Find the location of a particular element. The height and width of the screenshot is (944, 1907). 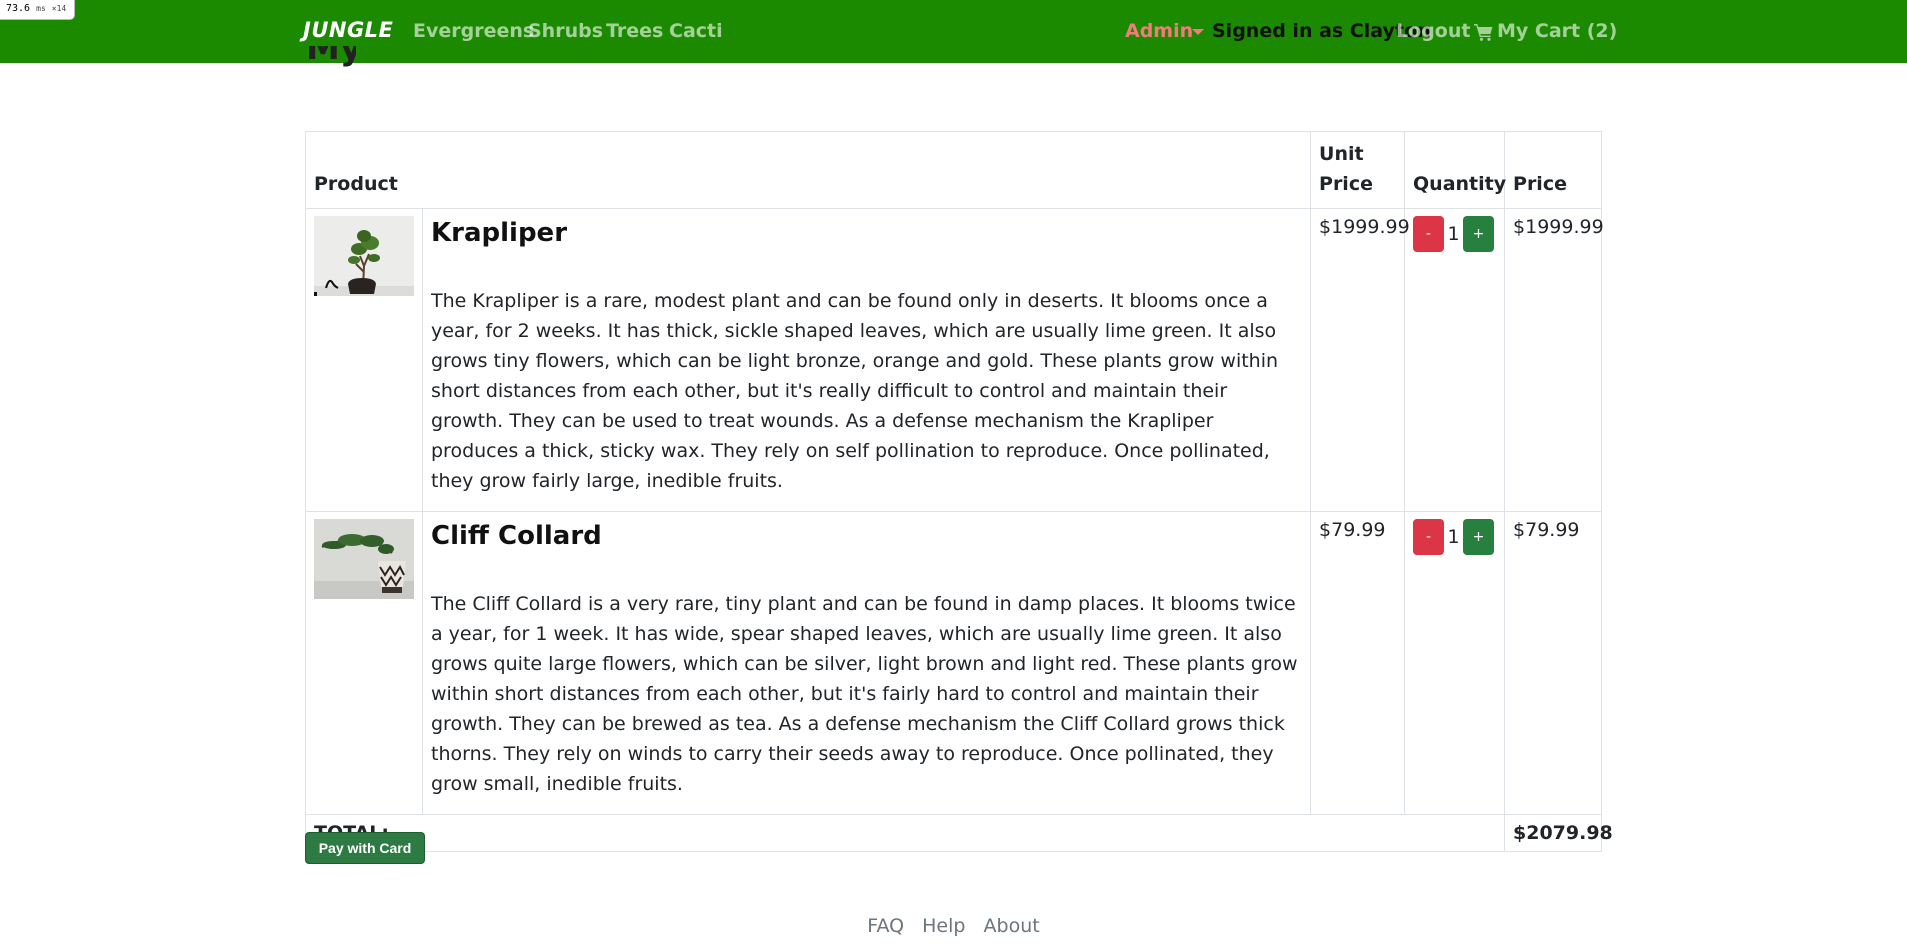

page-title: My is located at coordinates (331, 57).